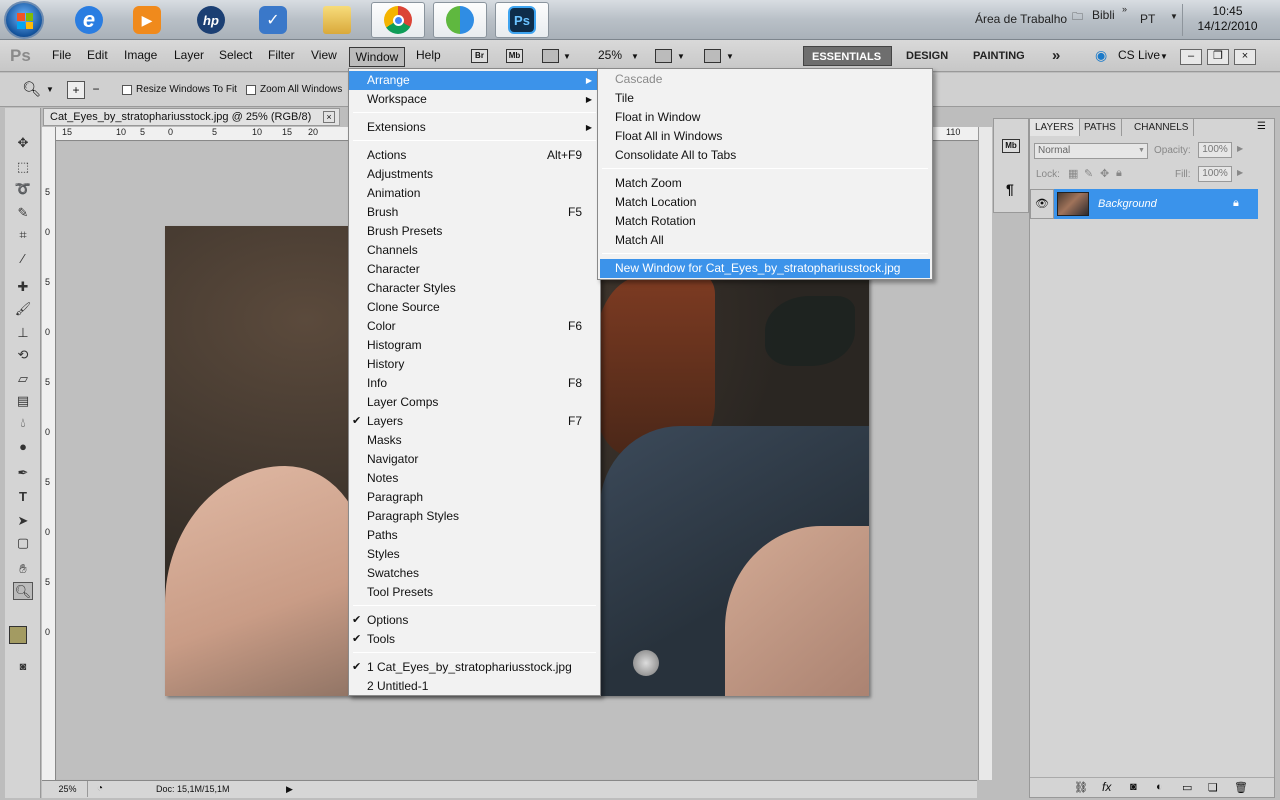 The width and height of the screenshot is (1280, 800). I want to click on pen-tool-icon: ✒︎, so click(23, 473).